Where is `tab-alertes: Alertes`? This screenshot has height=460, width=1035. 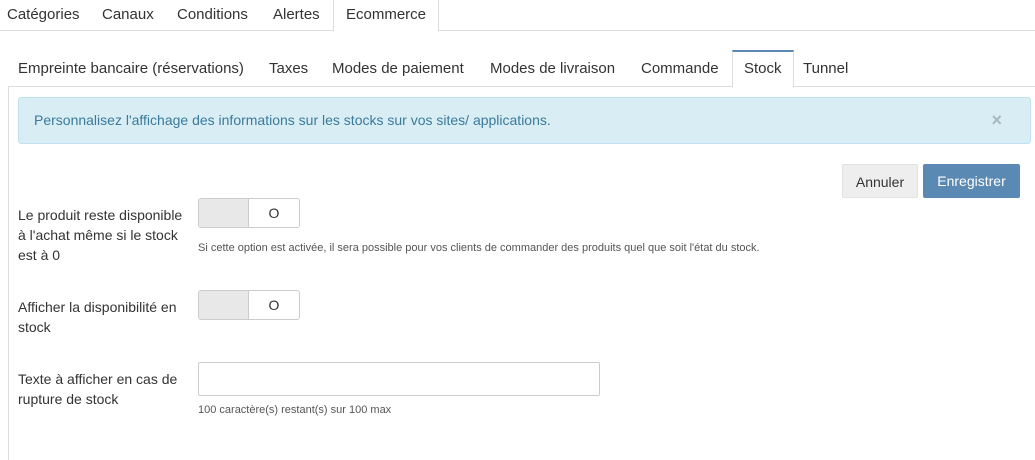 tab-alertes: Alertes is located at coordinates (296, 15).